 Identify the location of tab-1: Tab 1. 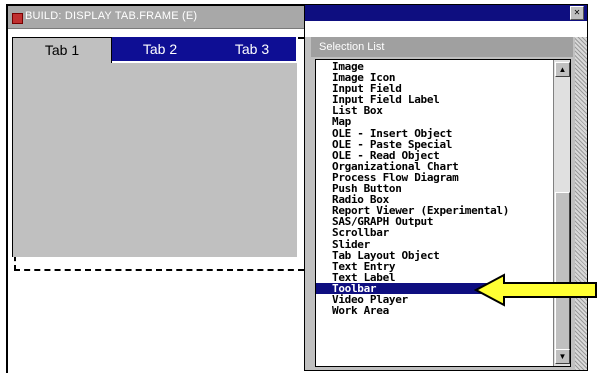
(62, 50).